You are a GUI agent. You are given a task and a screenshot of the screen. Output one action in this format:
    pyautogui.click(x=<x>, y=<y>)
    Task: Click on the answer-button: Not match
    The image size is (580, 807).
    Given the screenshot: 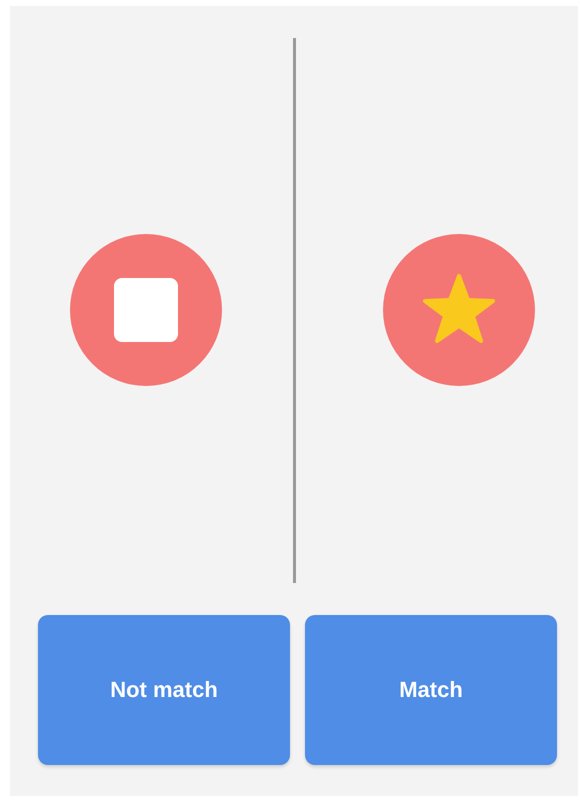 What is the action you would take?
    pyautogui.click(x=164, y=690)
    